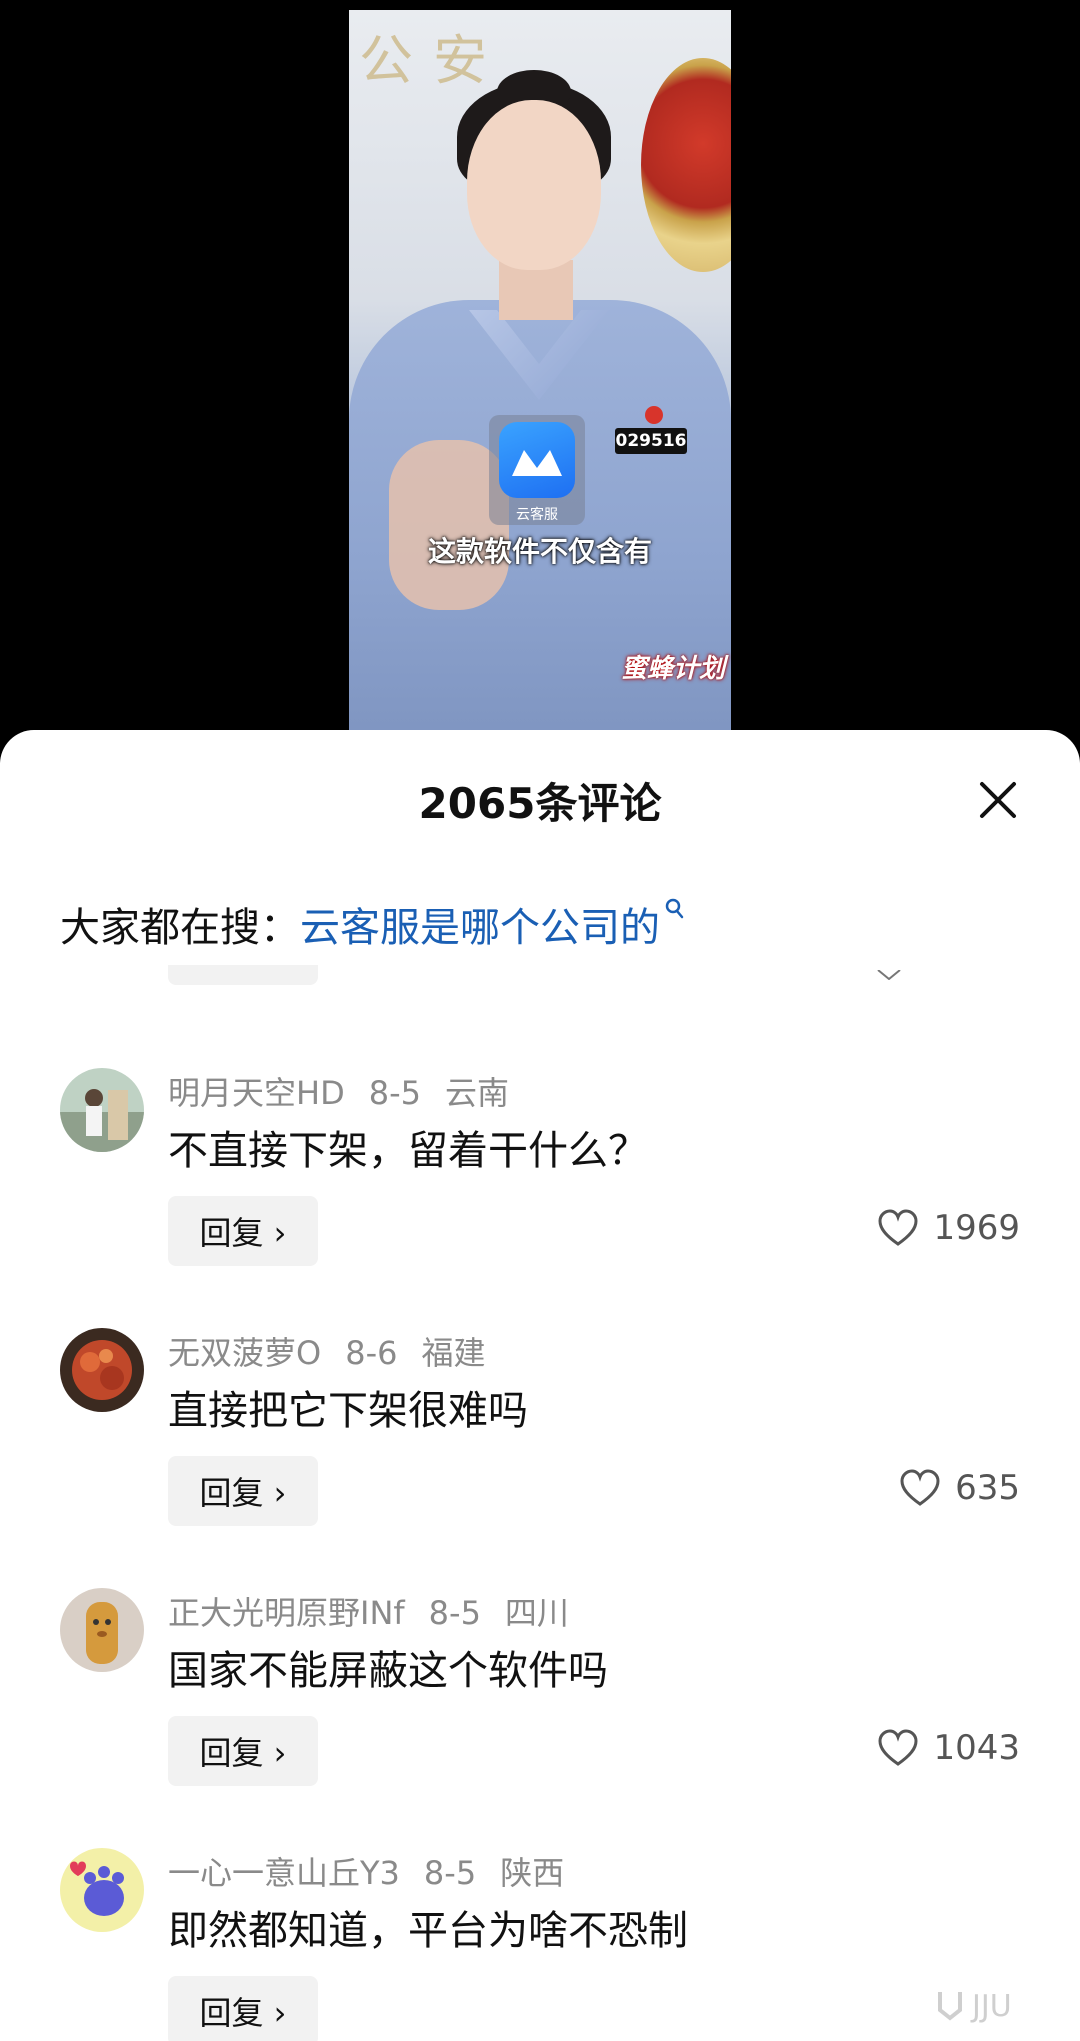  I want to click on like-button: 1043, so click(948, 1748).